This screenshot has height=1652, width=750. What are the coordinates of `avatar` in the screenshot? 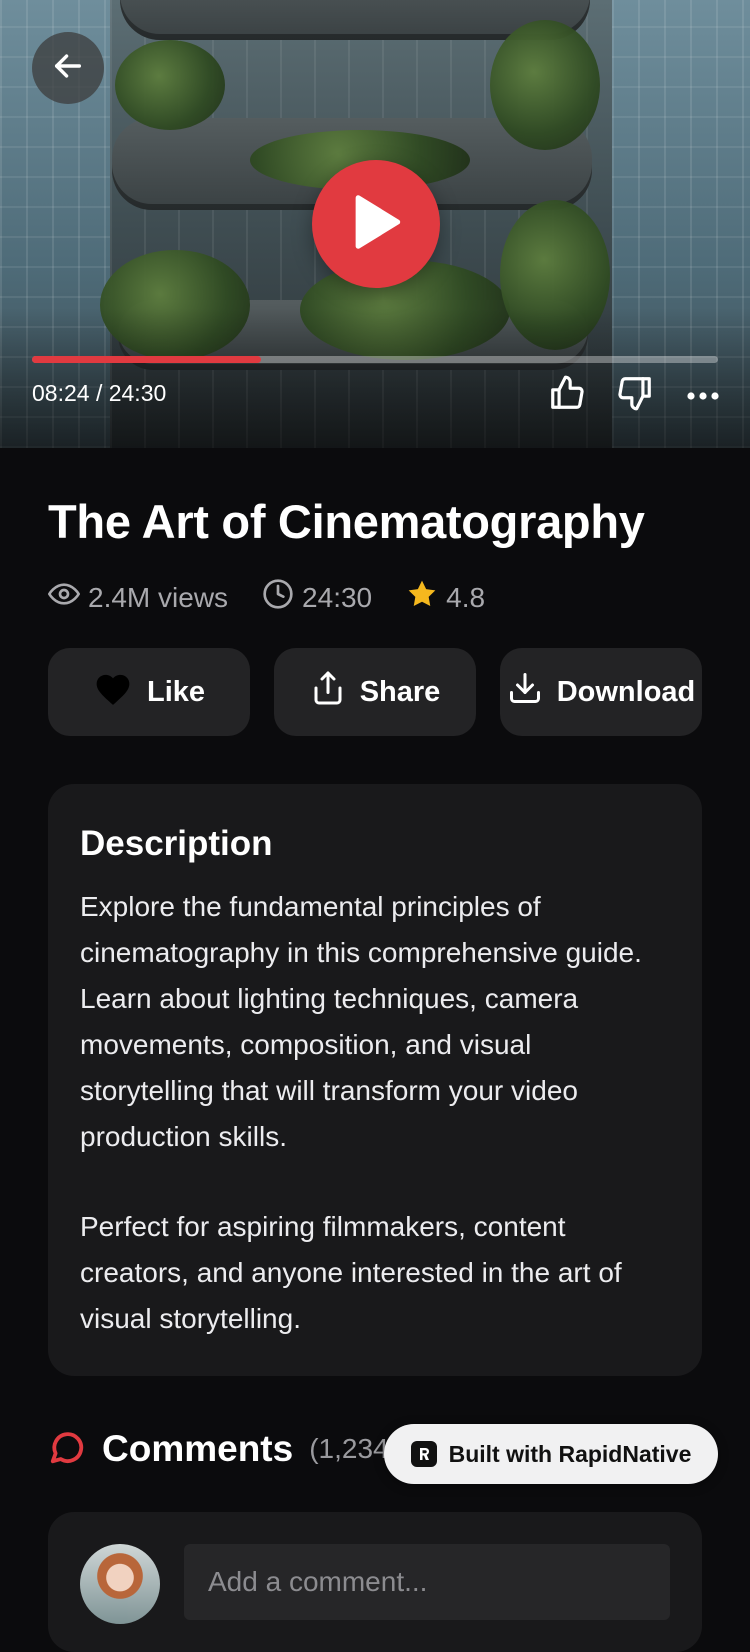 It's located at (120, 1584).